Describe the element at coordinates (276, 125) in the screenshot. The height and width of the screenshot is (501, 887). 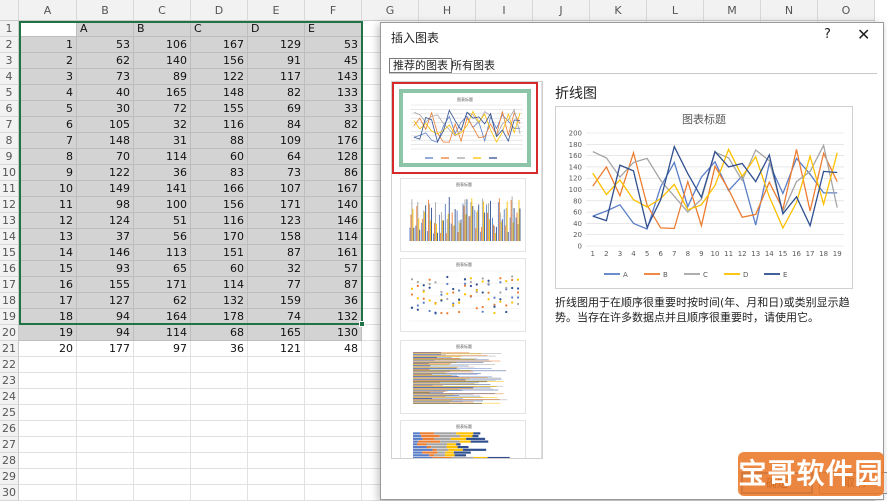
I see `data-cell: 84` at that location.